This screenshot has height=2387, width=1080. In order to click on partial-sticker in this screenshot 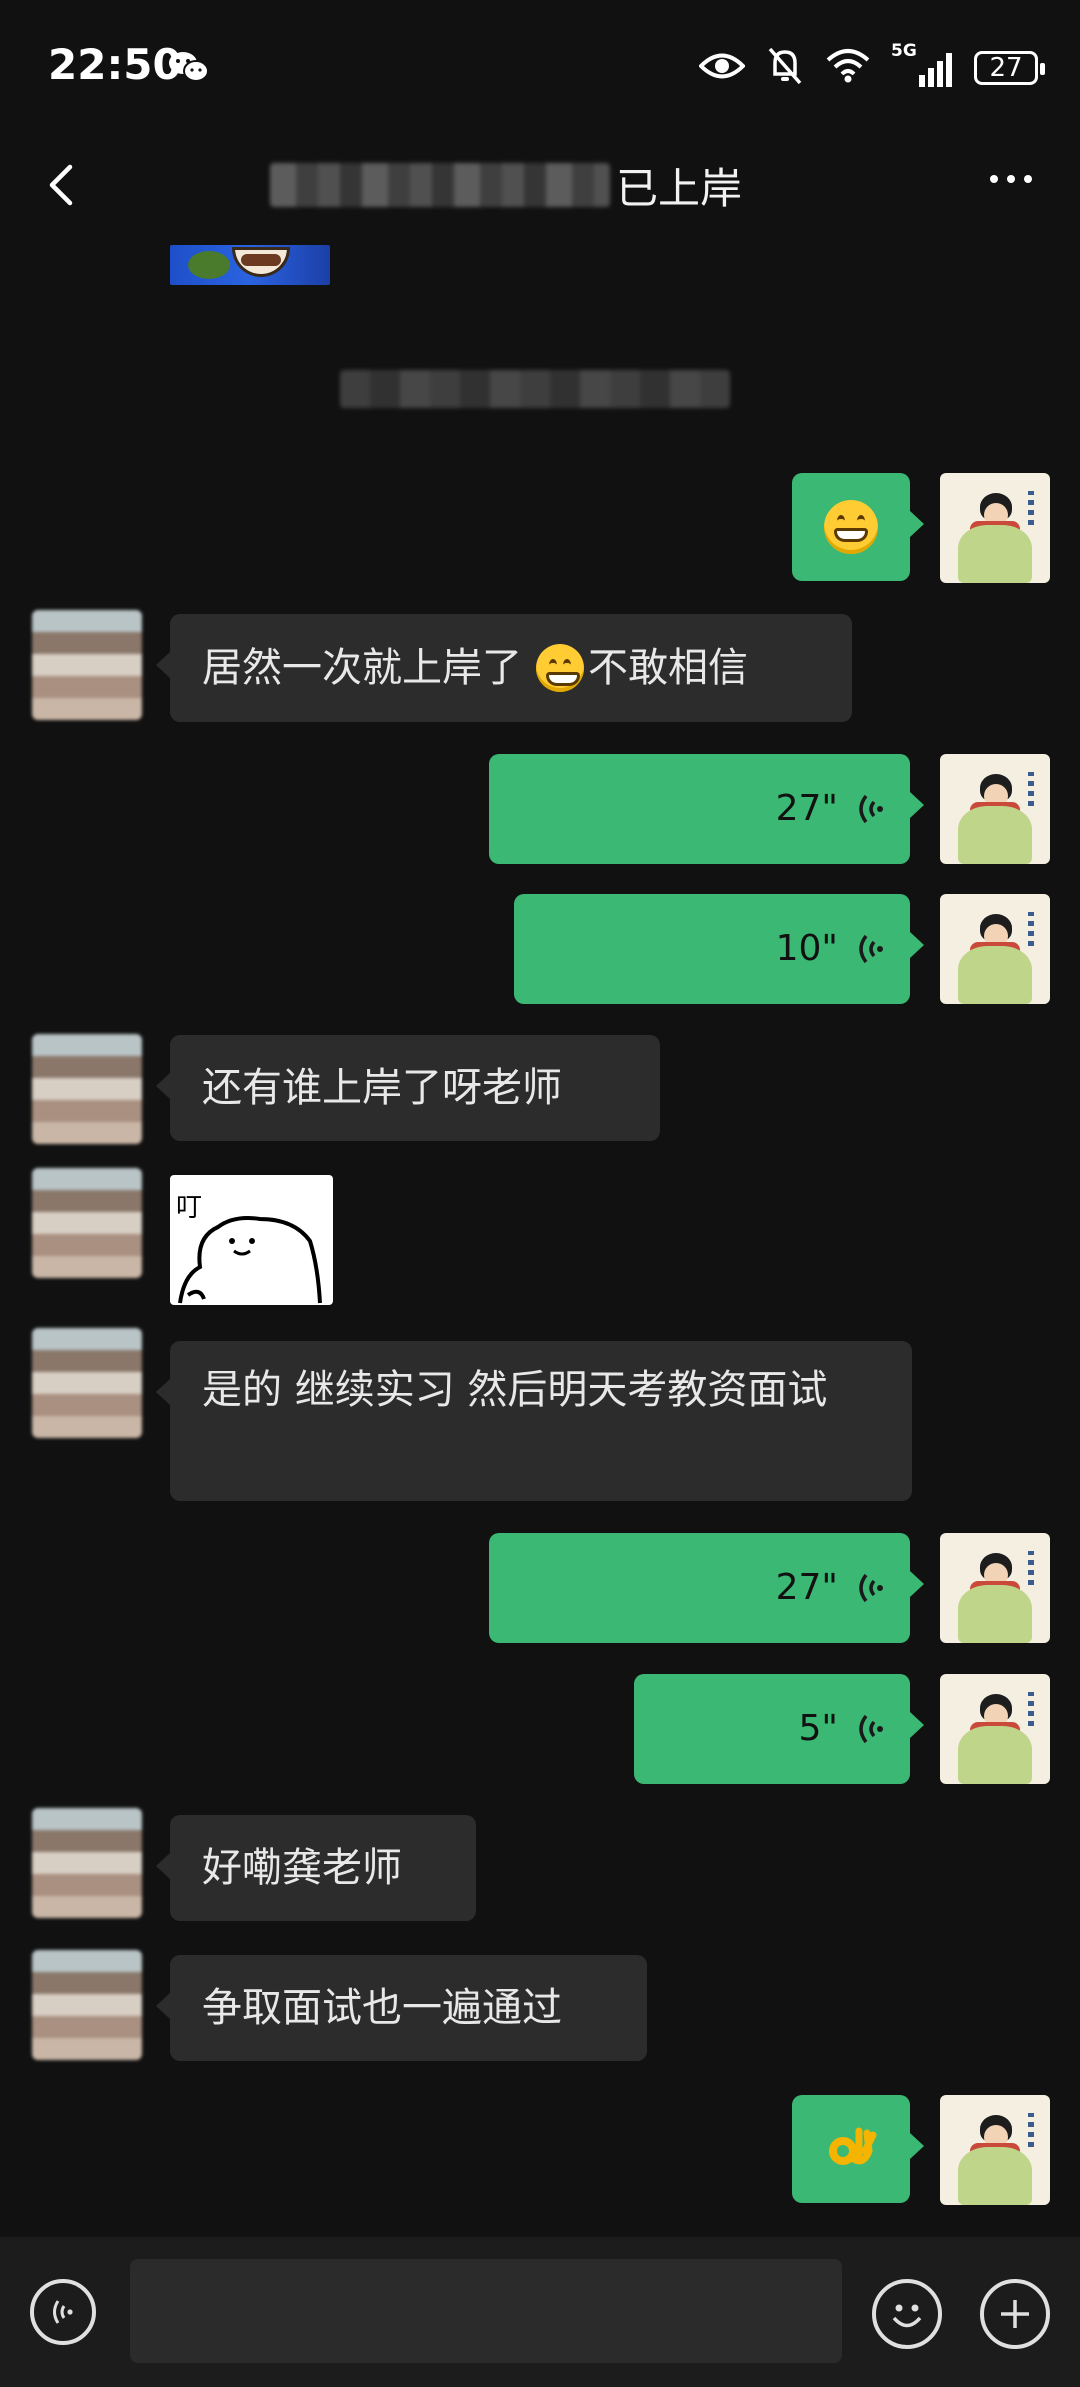, I will do `click(250, 265)`.